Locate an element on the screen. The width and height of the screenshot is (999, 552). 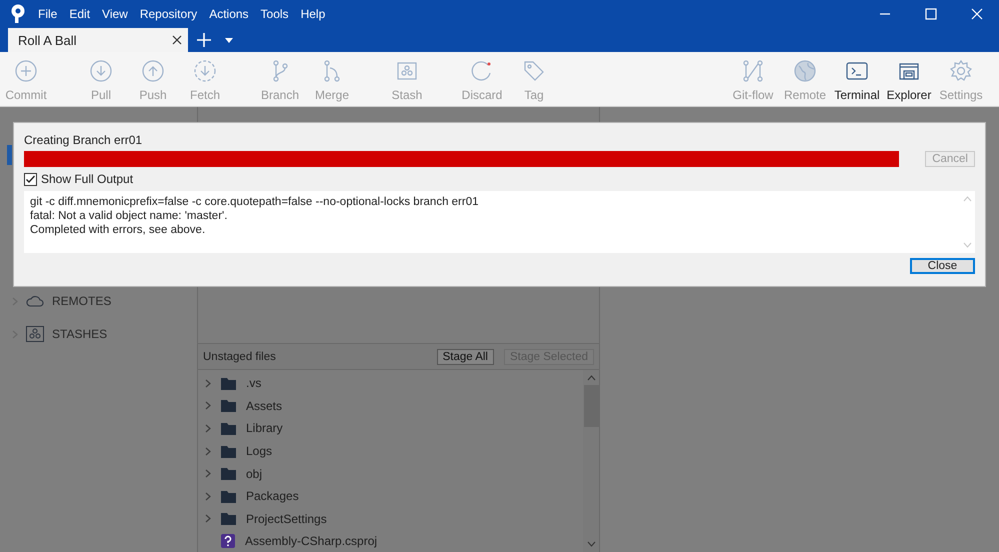
globe-icon is located at coordinates (805, 71).